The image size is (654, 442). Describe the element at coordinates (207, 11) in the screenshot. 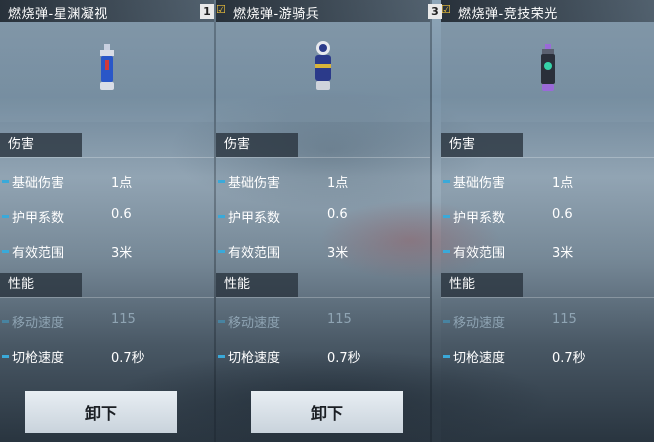

I see `slot-number-badge: 1` at that location.